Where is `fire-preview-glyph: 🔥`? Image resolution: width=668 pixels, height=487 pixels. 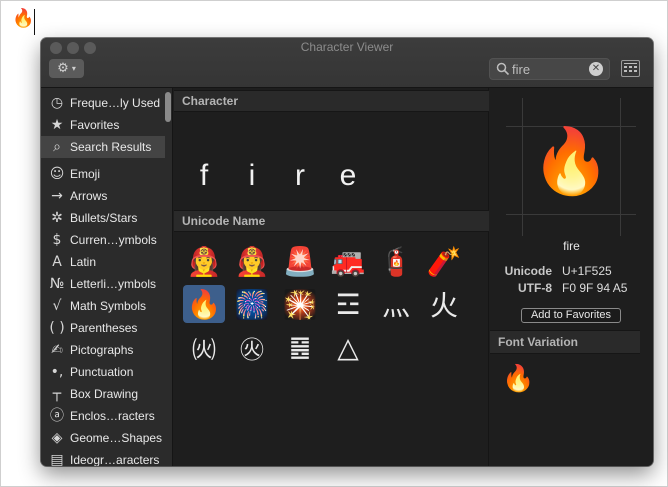 fire-preview-glyph: 🔥 is located at coordinates (571, 162).